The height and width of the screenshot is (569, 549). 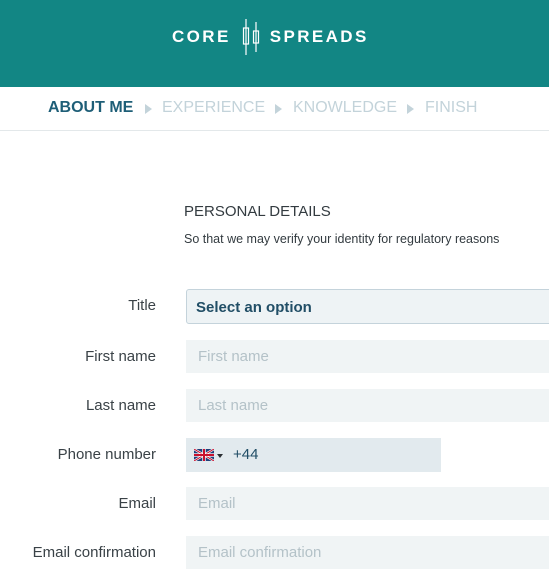 I want to click on brand-word-left: CORE, so click(x=201, y=36).